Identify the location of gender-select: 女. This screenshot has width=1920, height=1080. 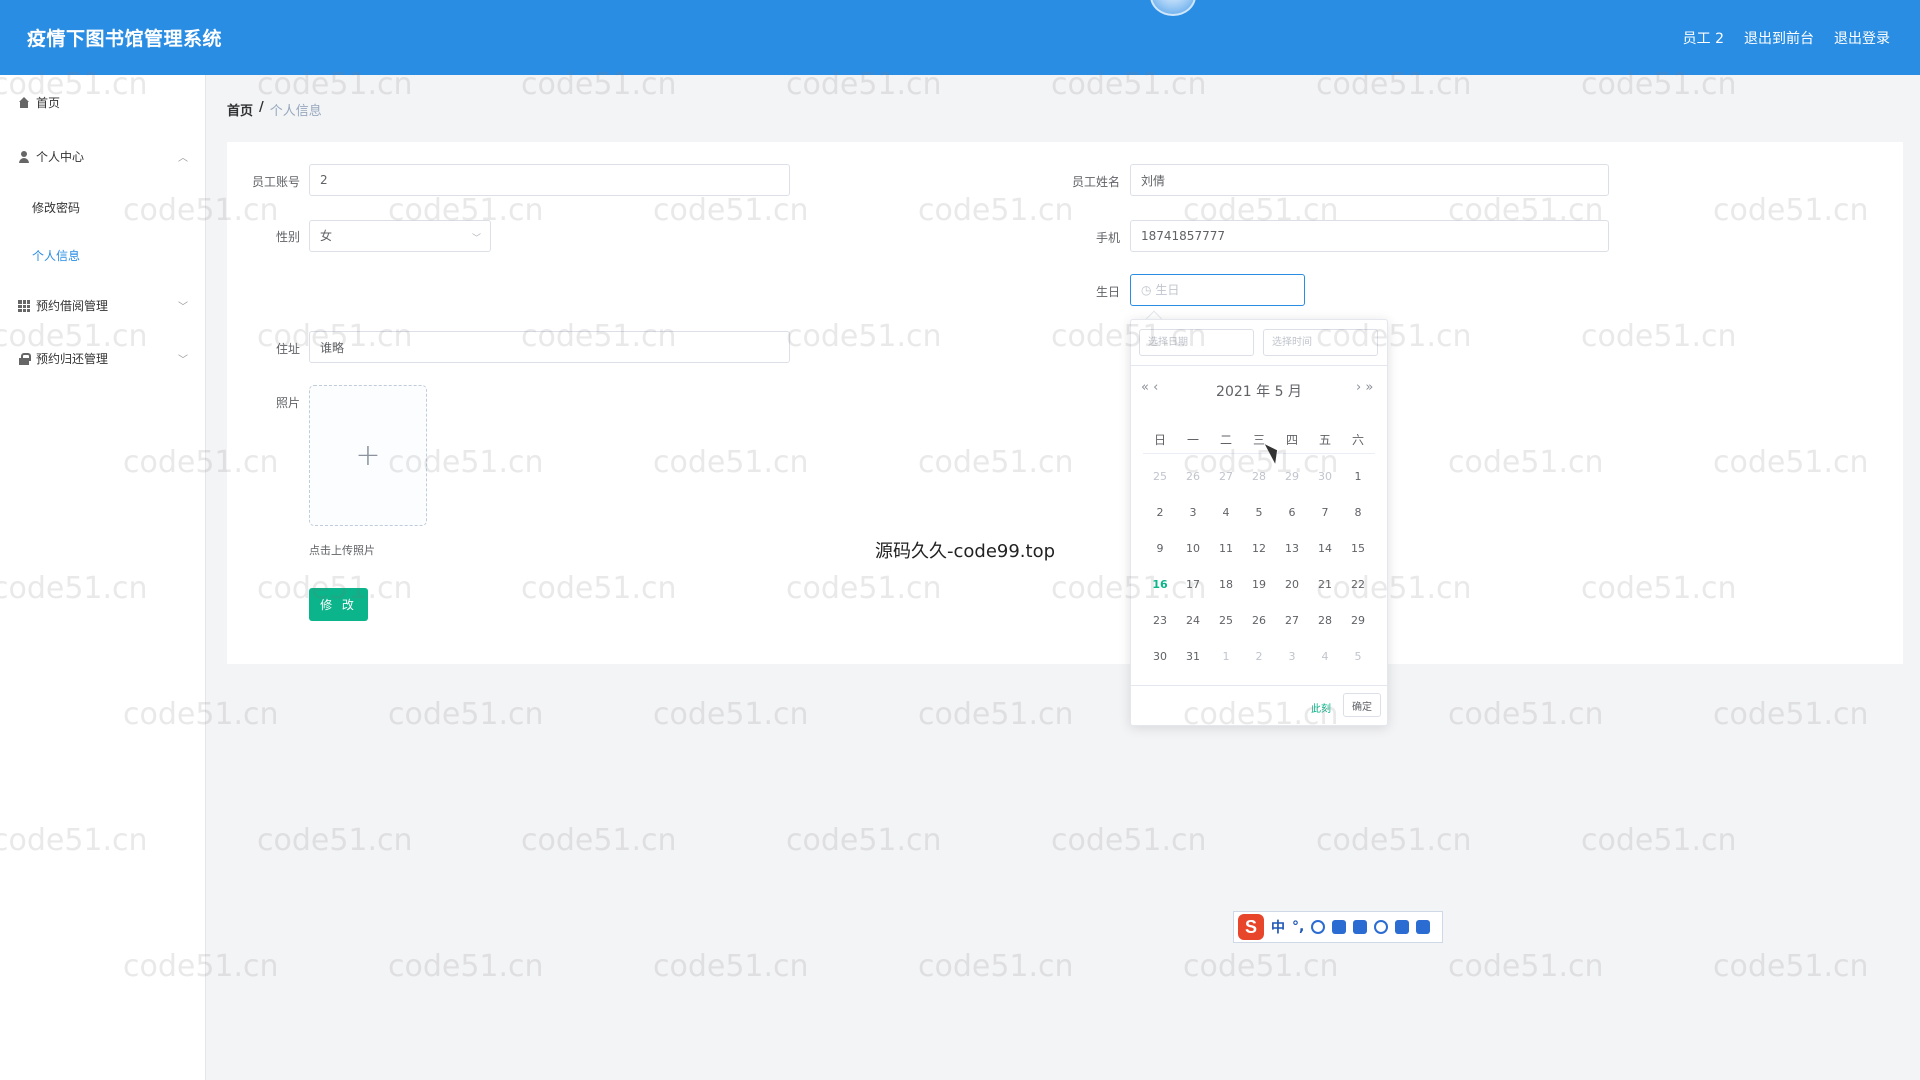
(400, 236).